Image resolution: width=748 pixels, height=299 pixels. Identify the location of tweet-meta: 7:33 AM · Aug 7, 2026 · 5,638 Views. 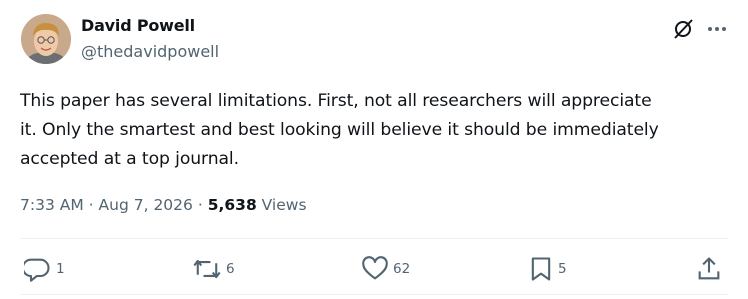
(163, 205).